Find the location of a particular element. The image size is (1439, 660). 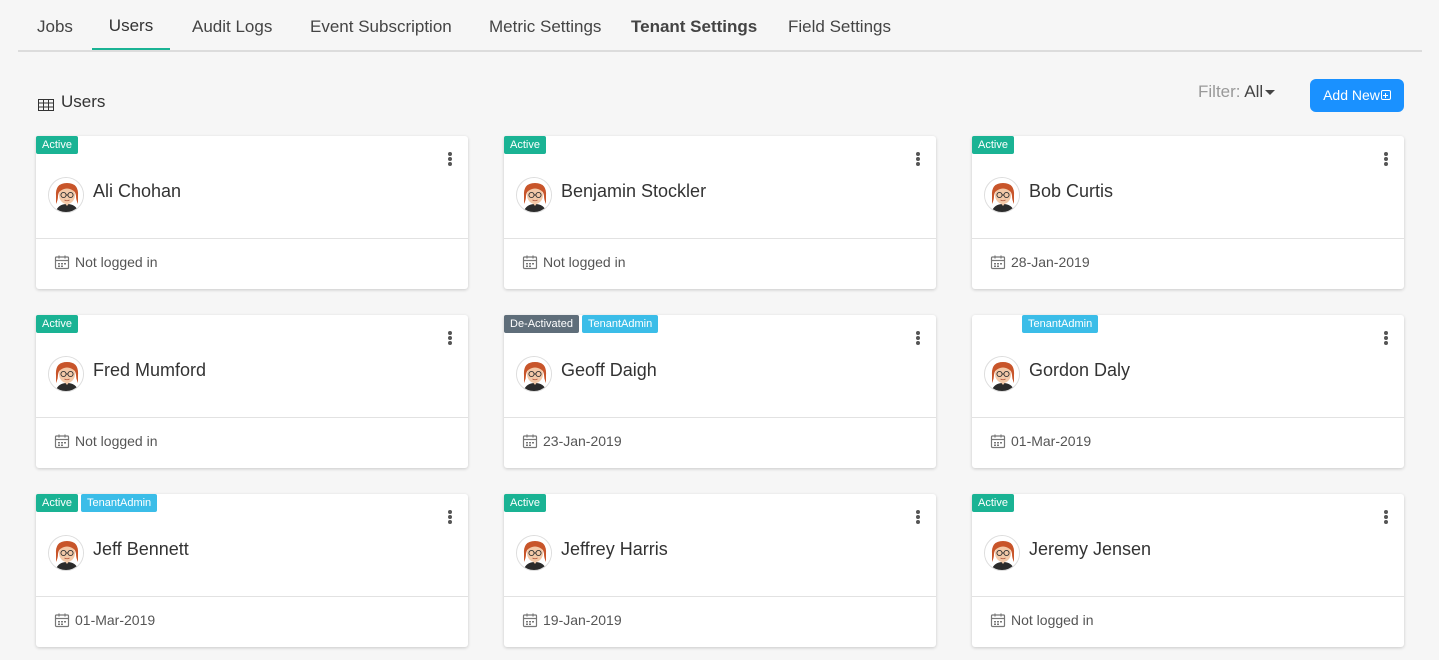

user-card: Active Jeremy Jensen Not logged in is located at coordinates (1188, 570).